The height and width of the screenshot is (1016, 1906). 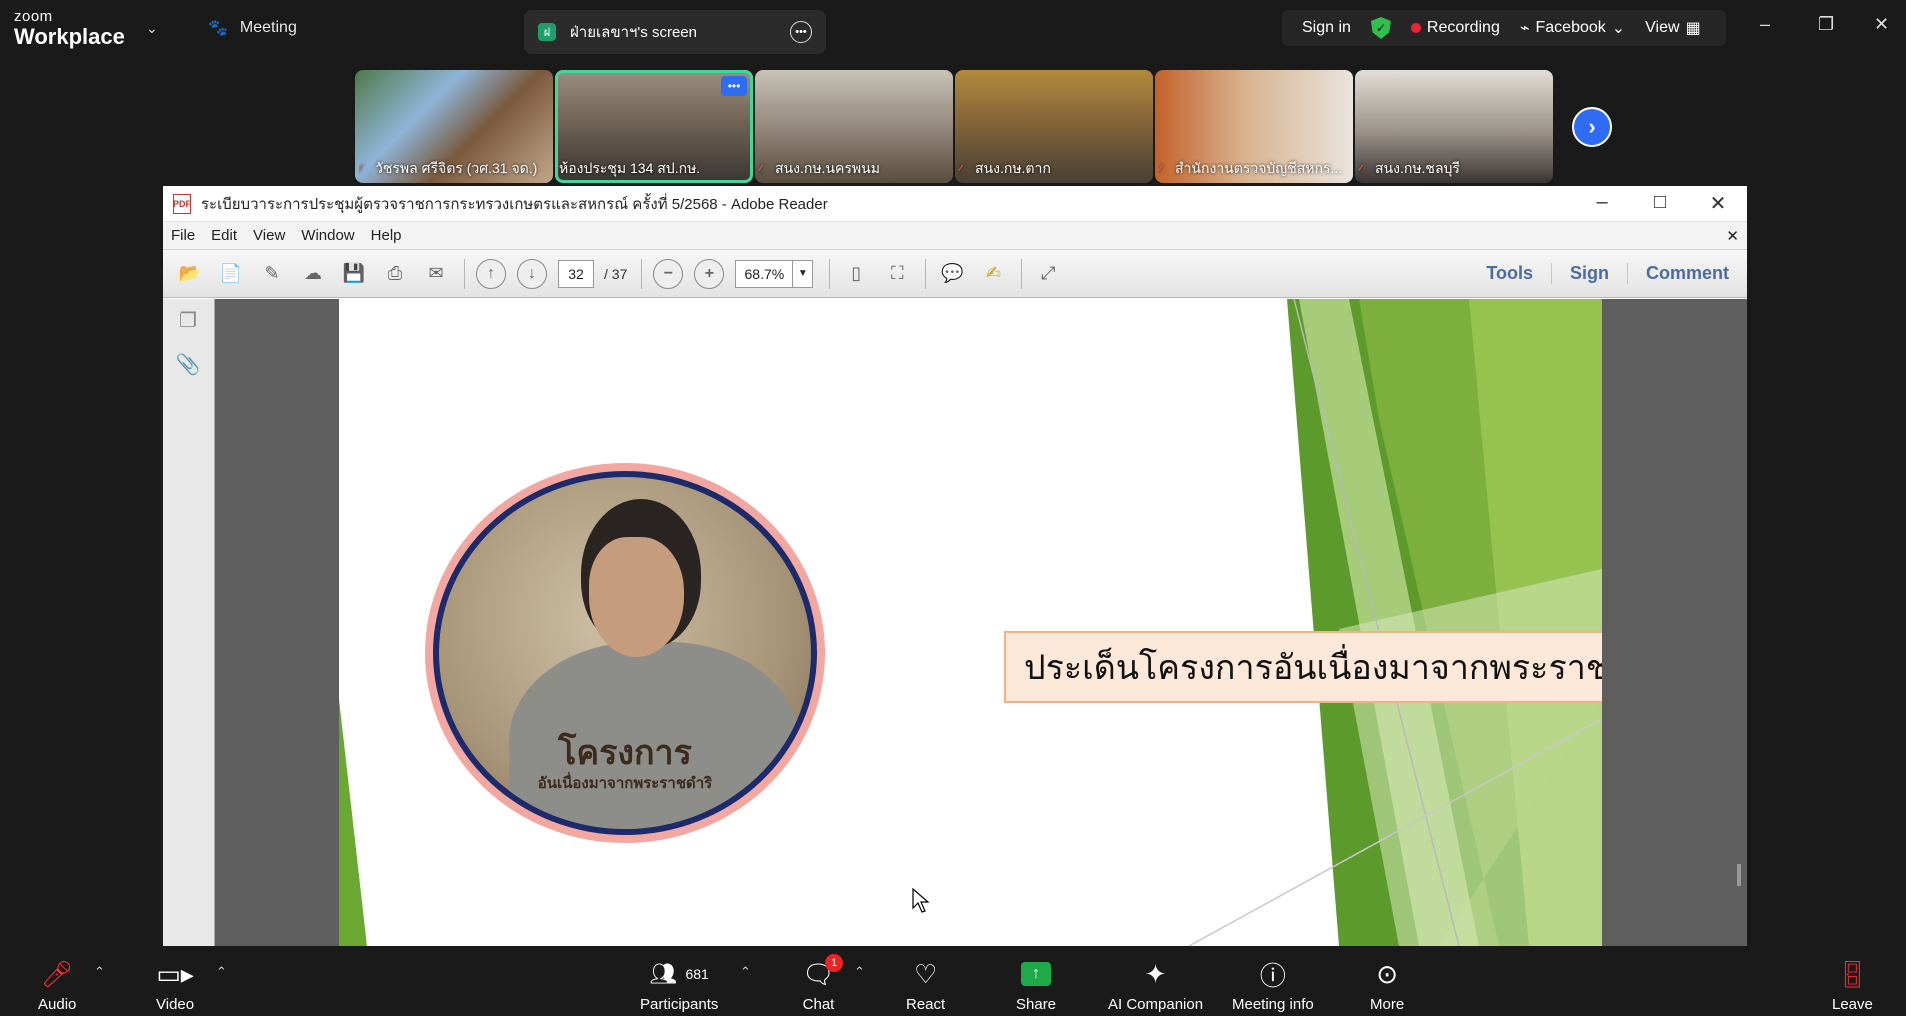 What do you see at coordinates (1048, 274) in the screenshot?
I see `fullscreen-icon: ⤢` at bounding box center [1048, 274].